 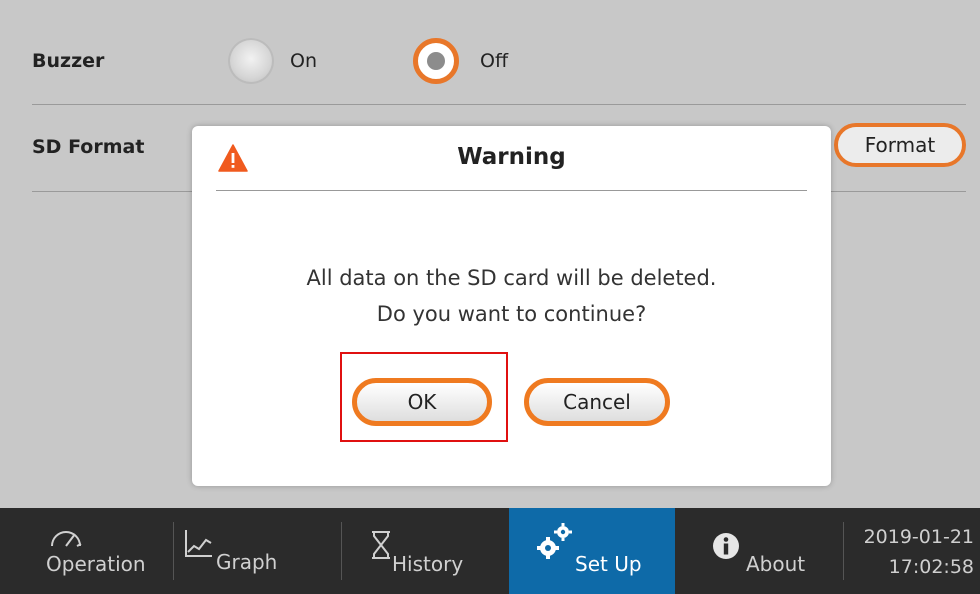 What do you see at coordinates (900, 145) in the screenshot?
I see `format-button: Format` at bounding box center [900, 145].